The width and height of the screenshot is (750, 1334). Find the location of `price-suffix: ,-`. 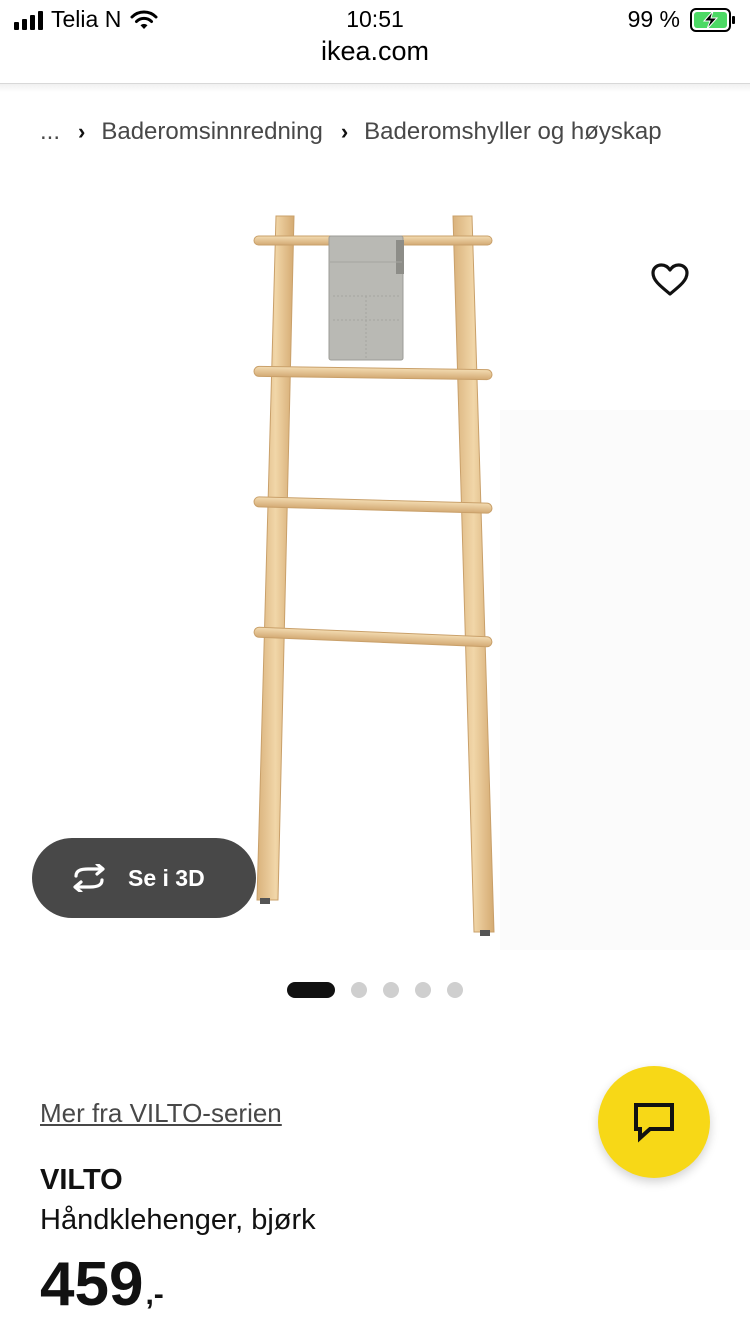

price-suffix: ,- is located at coordinates (154, 1294).